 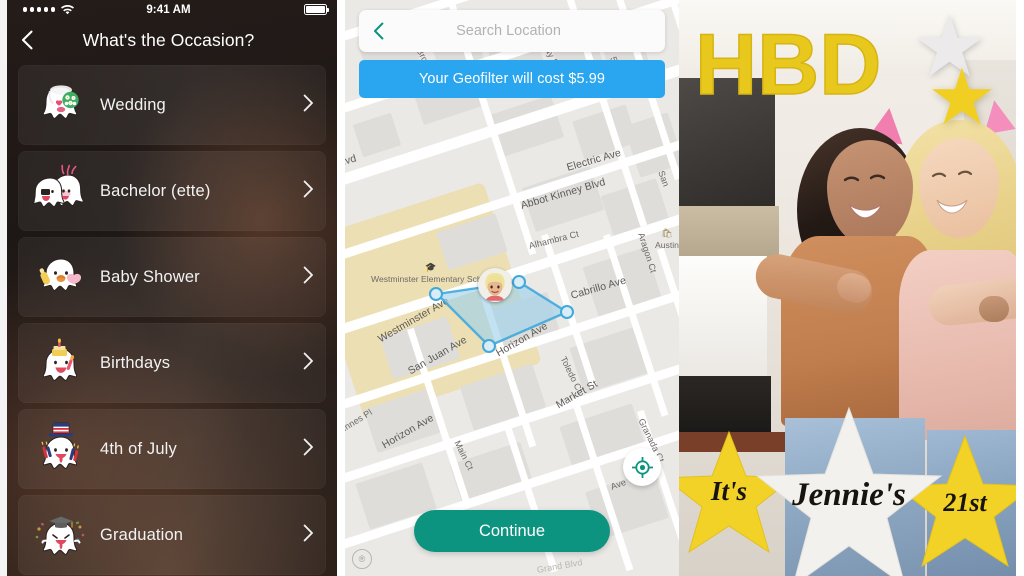 What do you see at coordinates (489, 346) in the screenshot?
I see `geofence-handle-sw` at bounding box center [489, 346].